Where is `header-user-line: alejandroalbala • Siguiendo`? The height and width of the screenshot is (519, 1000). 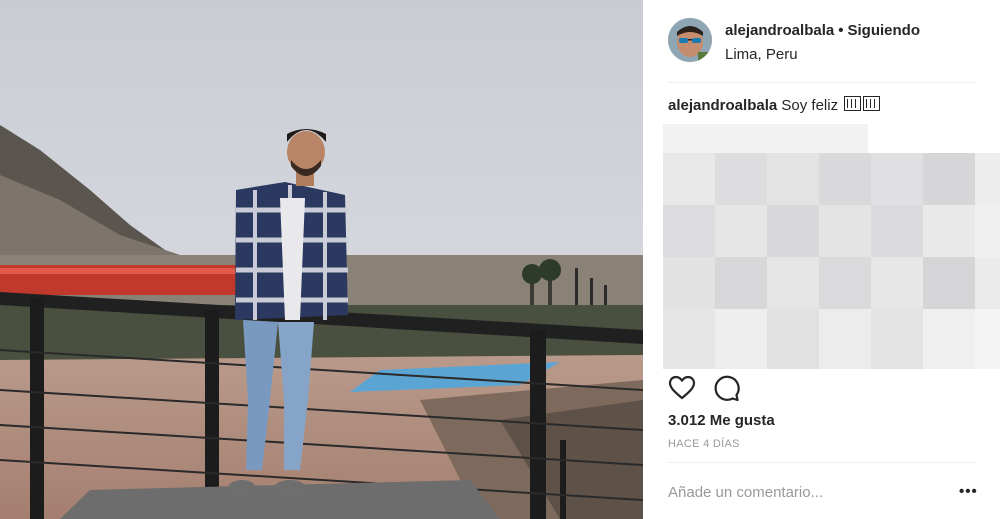
header-user-line: alejandroalbala • Siguiendo is located at coordinates (822, 30).